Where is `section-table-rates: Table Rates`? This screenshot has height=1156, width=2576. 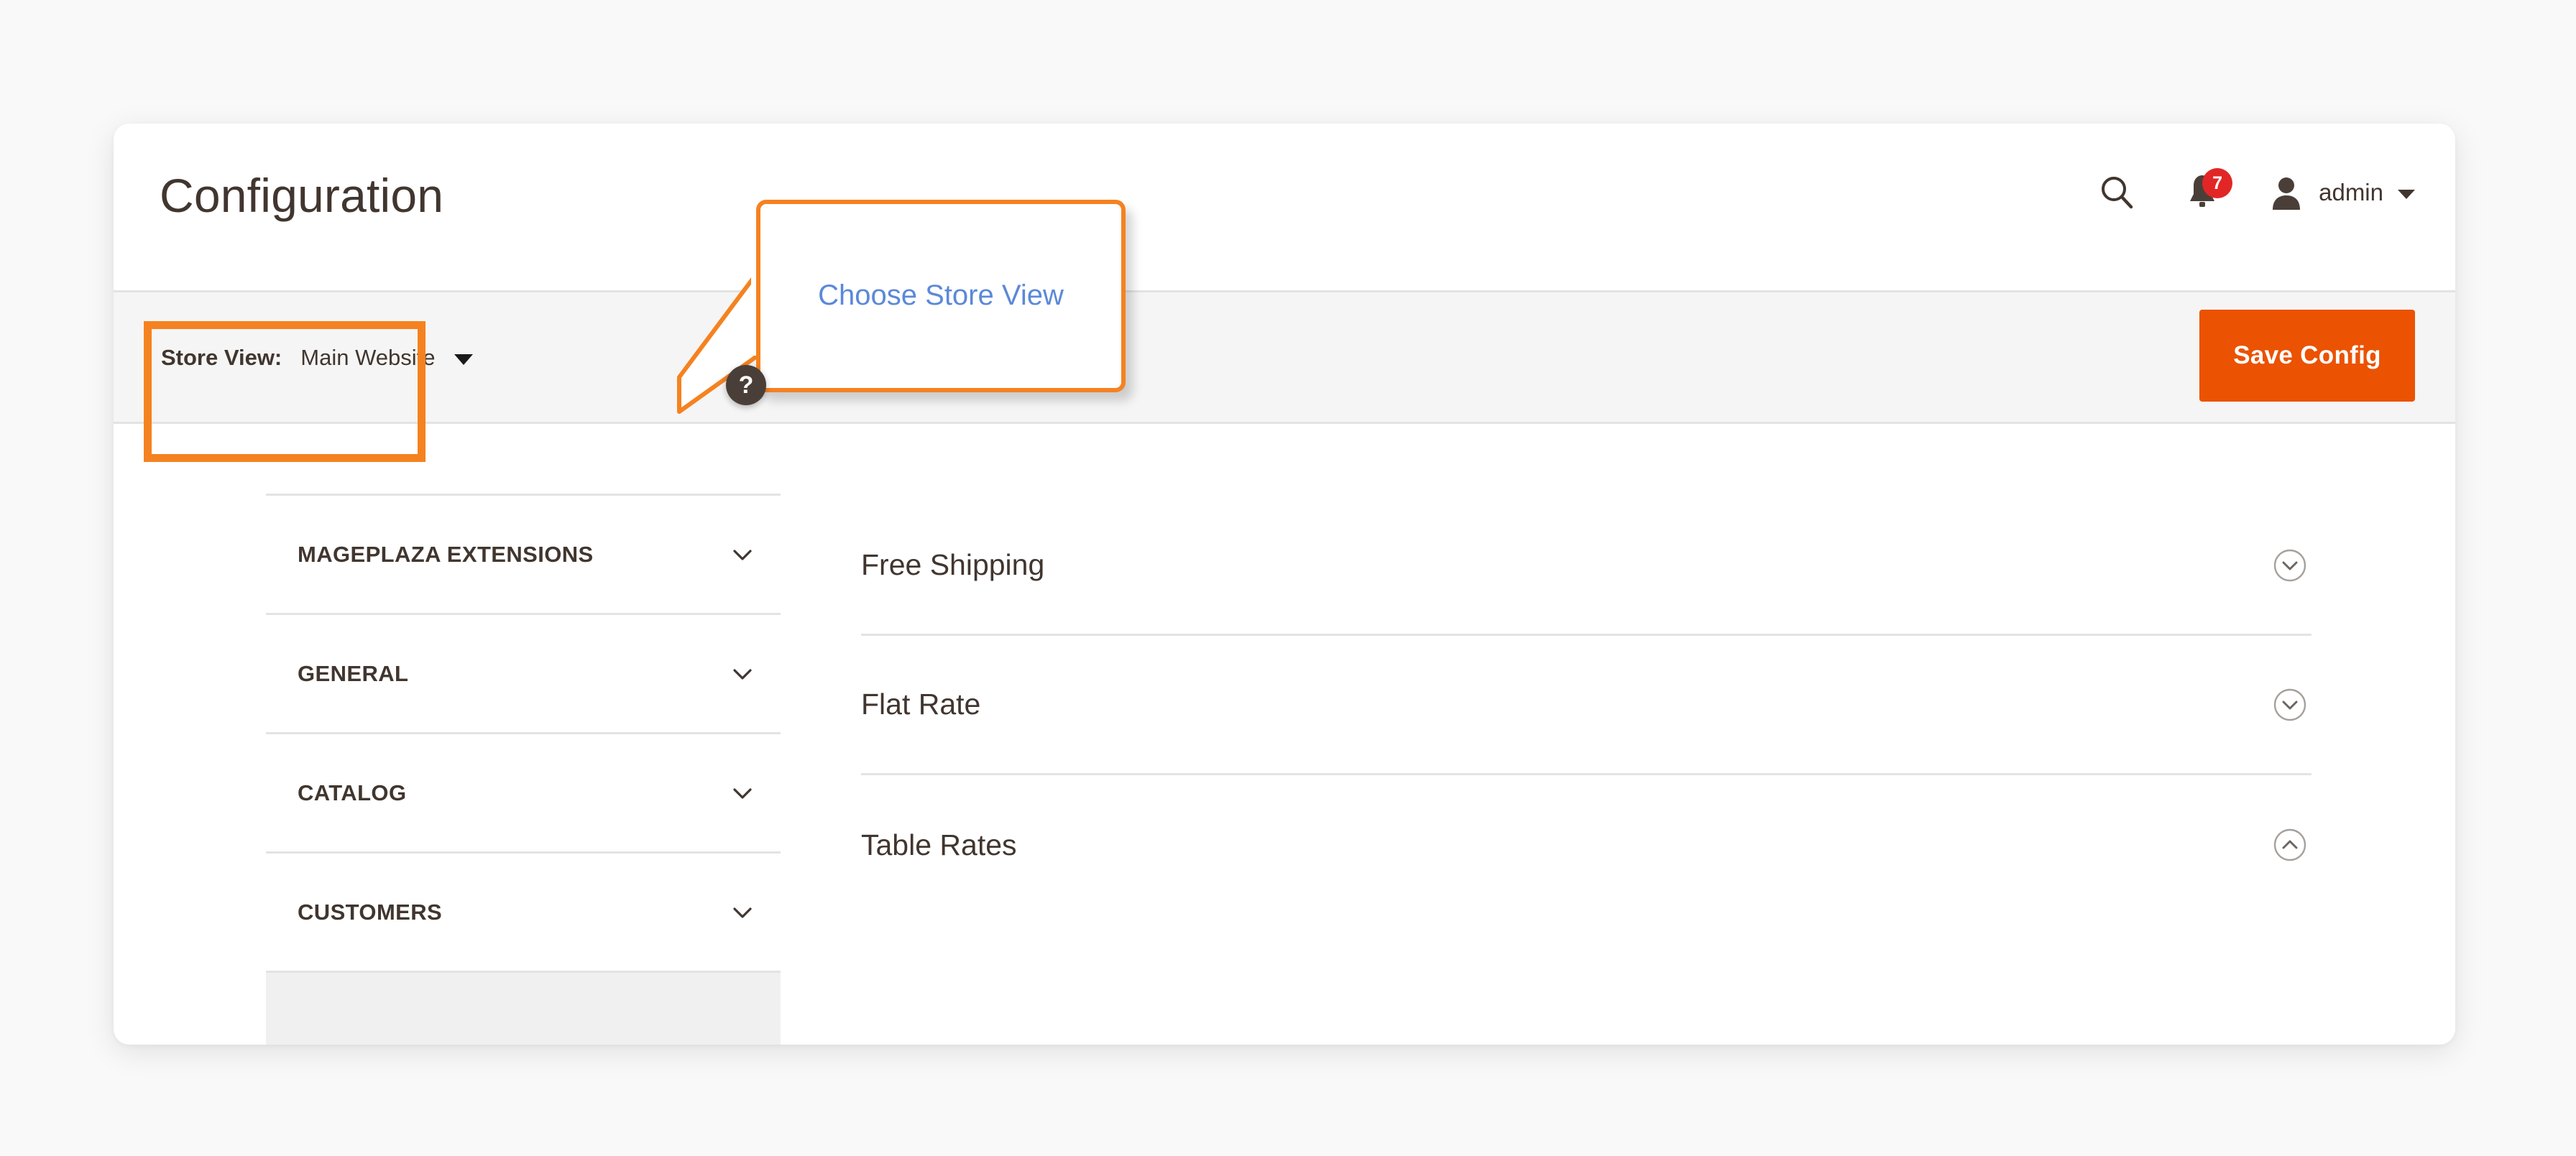 section-table-rates: Table Rates is located at coordinates (1586, 845).